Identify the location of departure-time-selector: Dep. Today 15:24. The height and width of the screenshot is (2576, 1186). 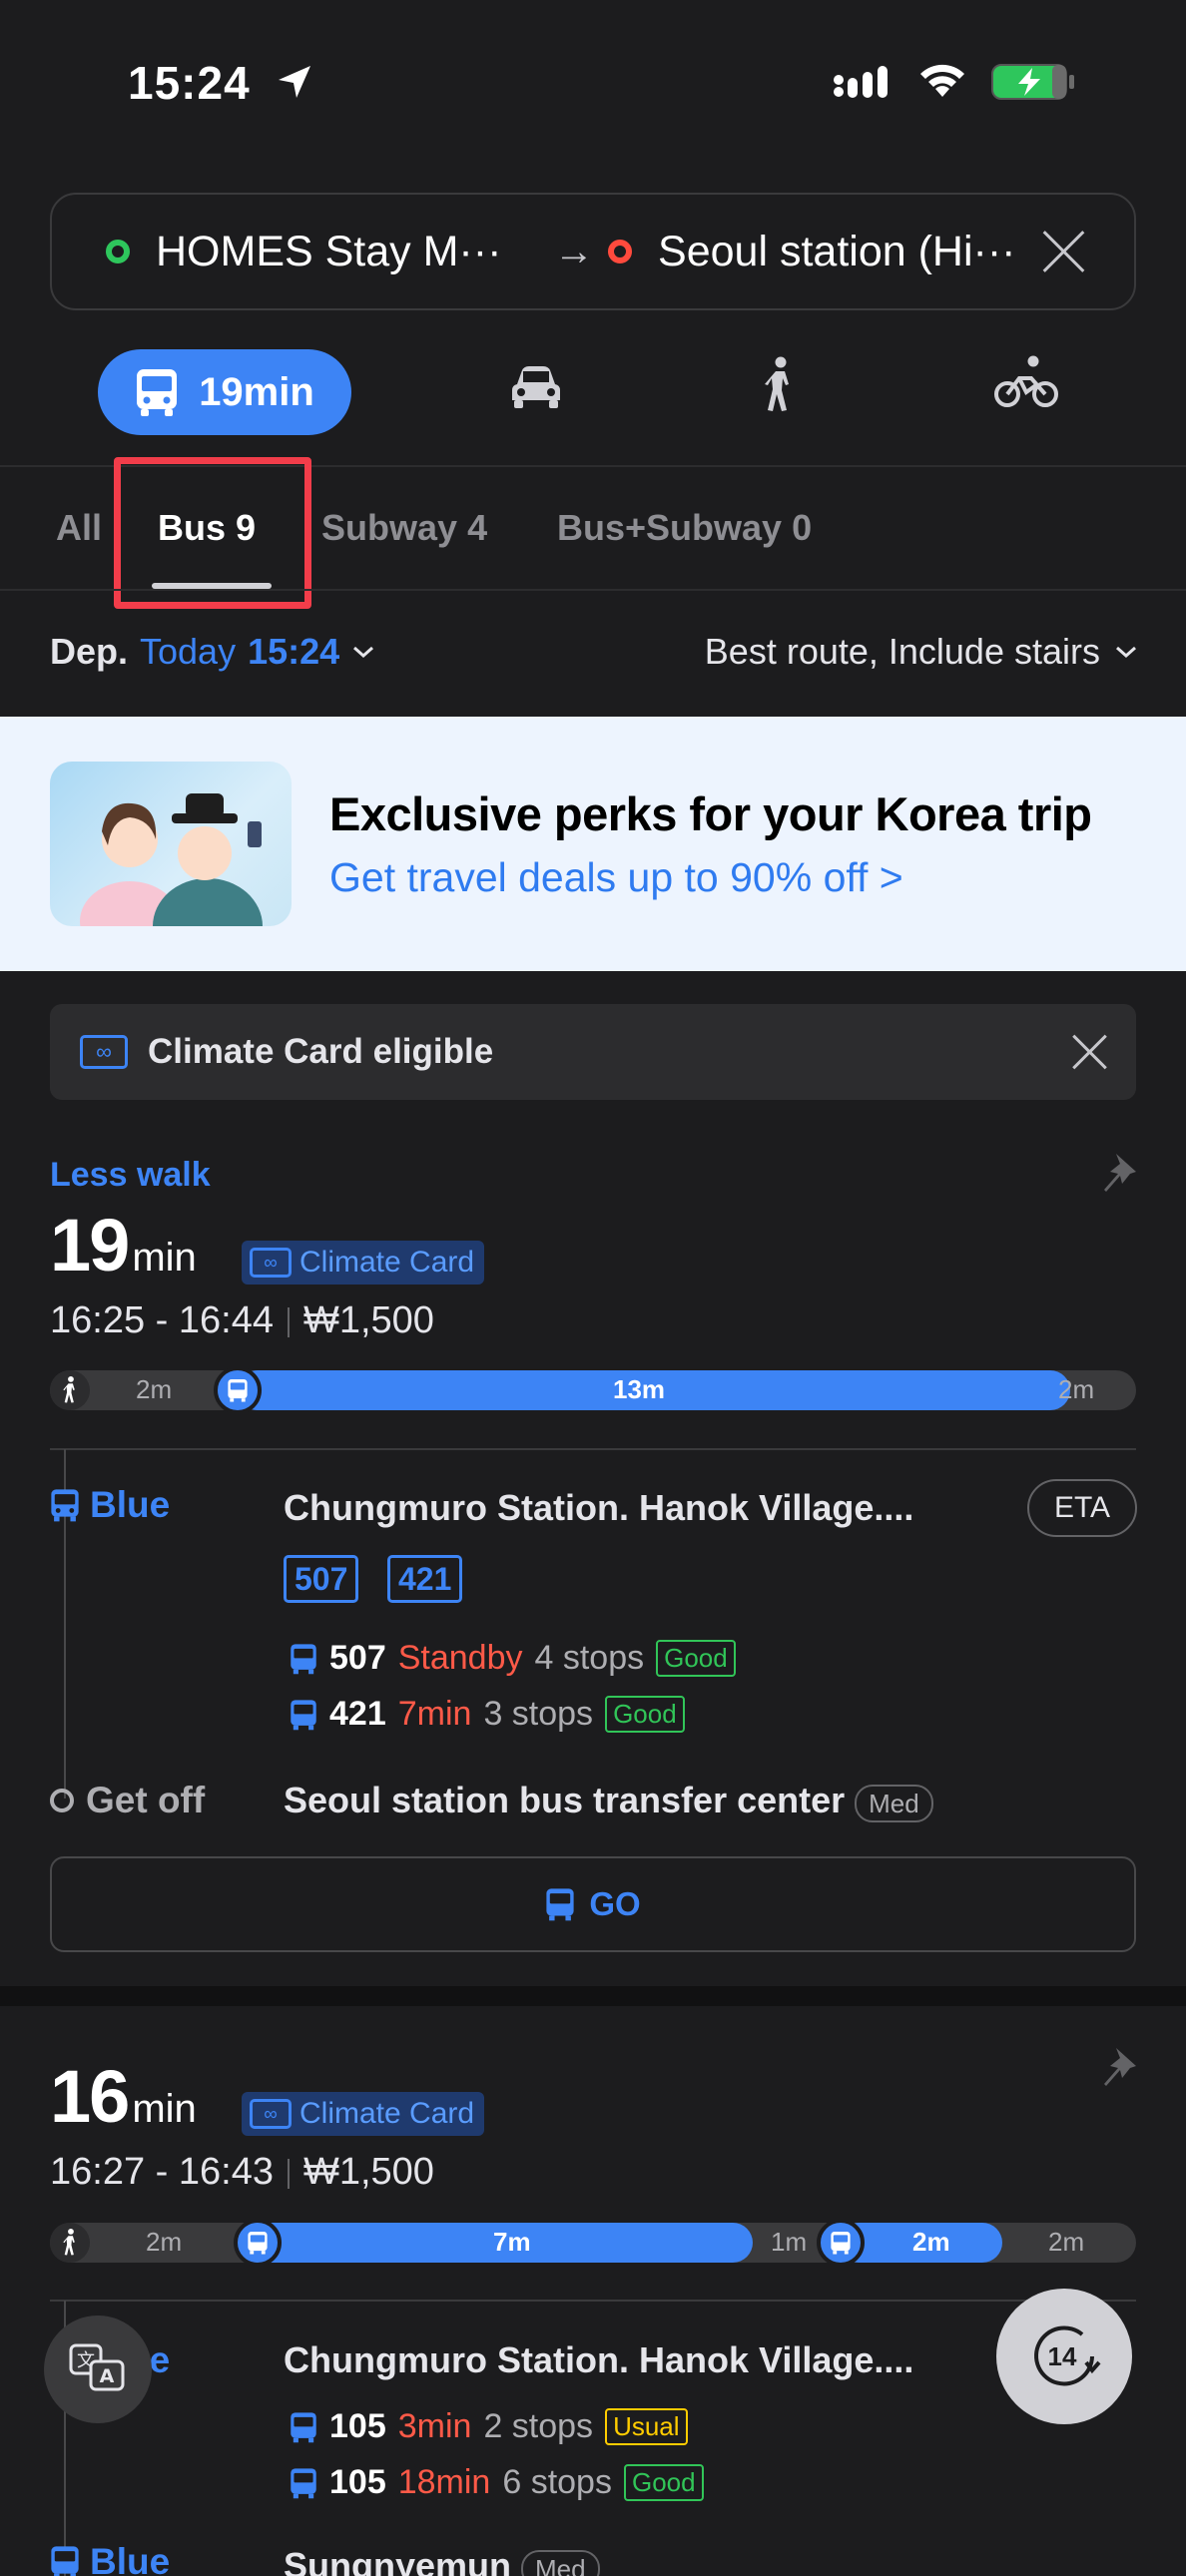
(212, 652).